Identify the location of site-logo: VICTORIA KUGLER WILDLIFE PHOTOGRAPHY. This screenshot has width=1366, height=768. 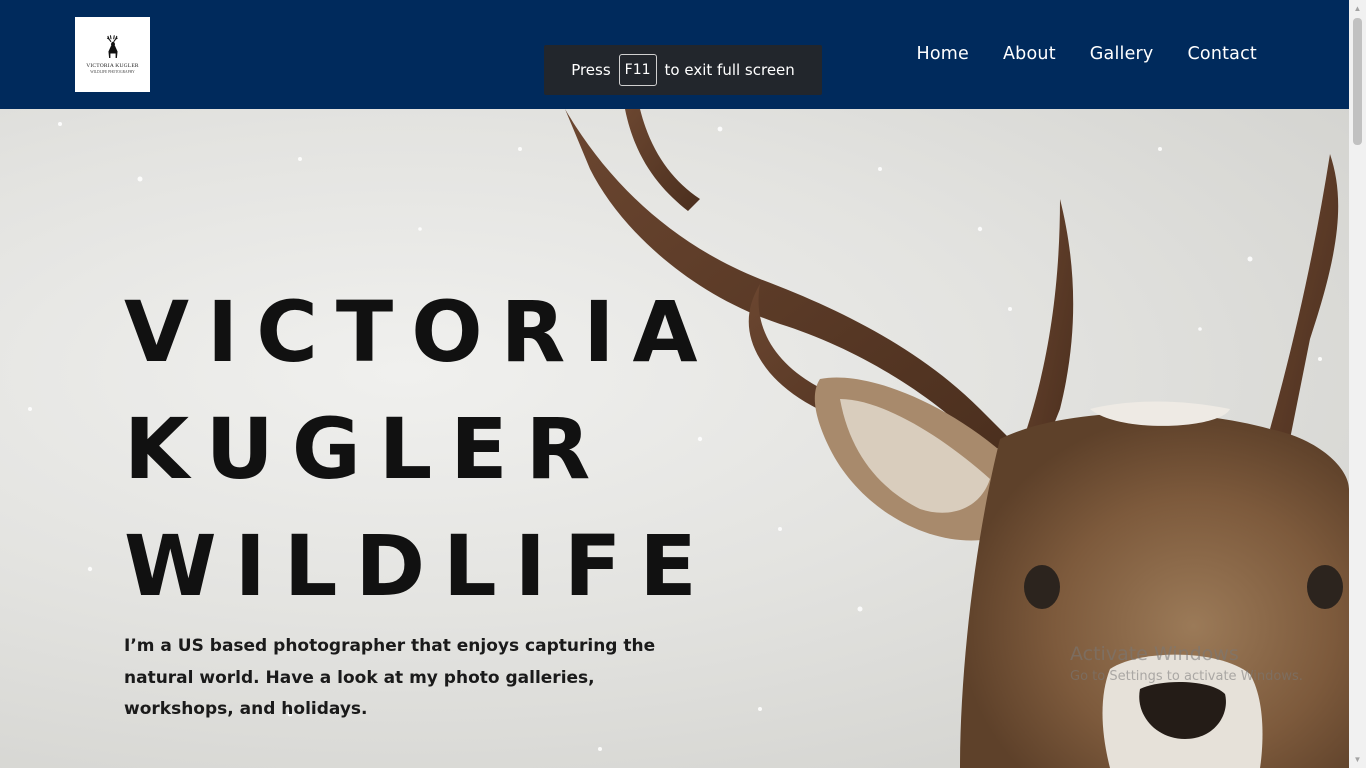
(112, 54).